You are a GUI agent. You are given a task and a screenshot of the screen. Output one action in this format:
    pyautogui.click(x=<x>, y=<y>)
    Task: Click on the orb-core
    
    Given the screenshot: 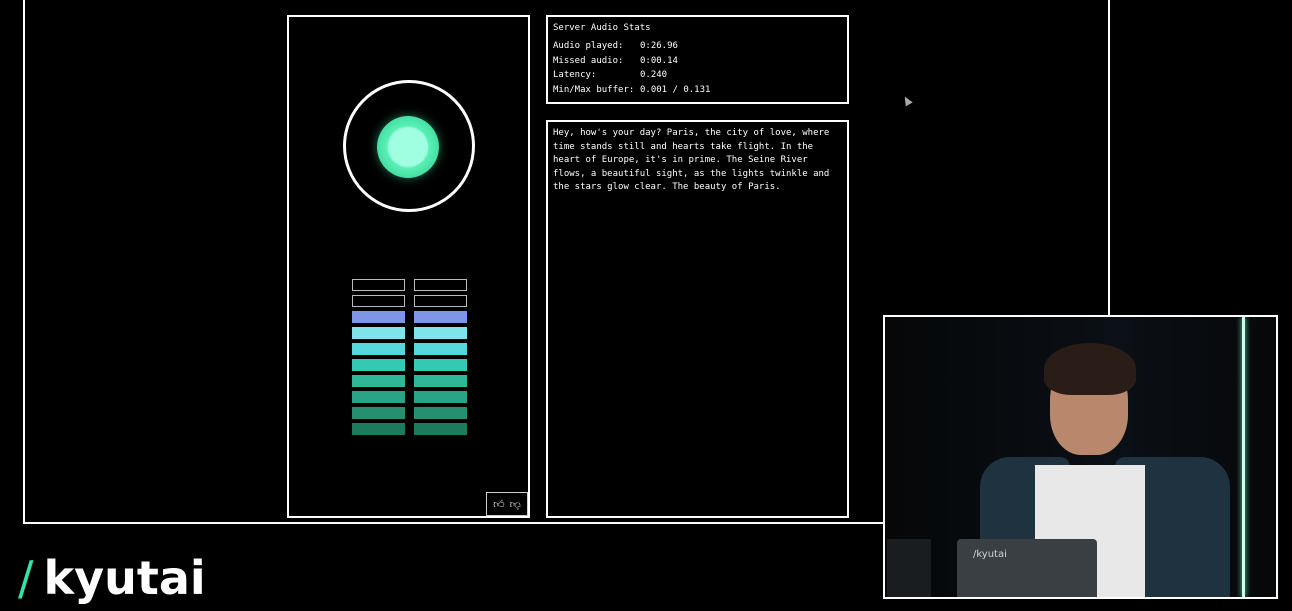 What is the action you would take?
    pyautogui.click(x=408, y=147)
    